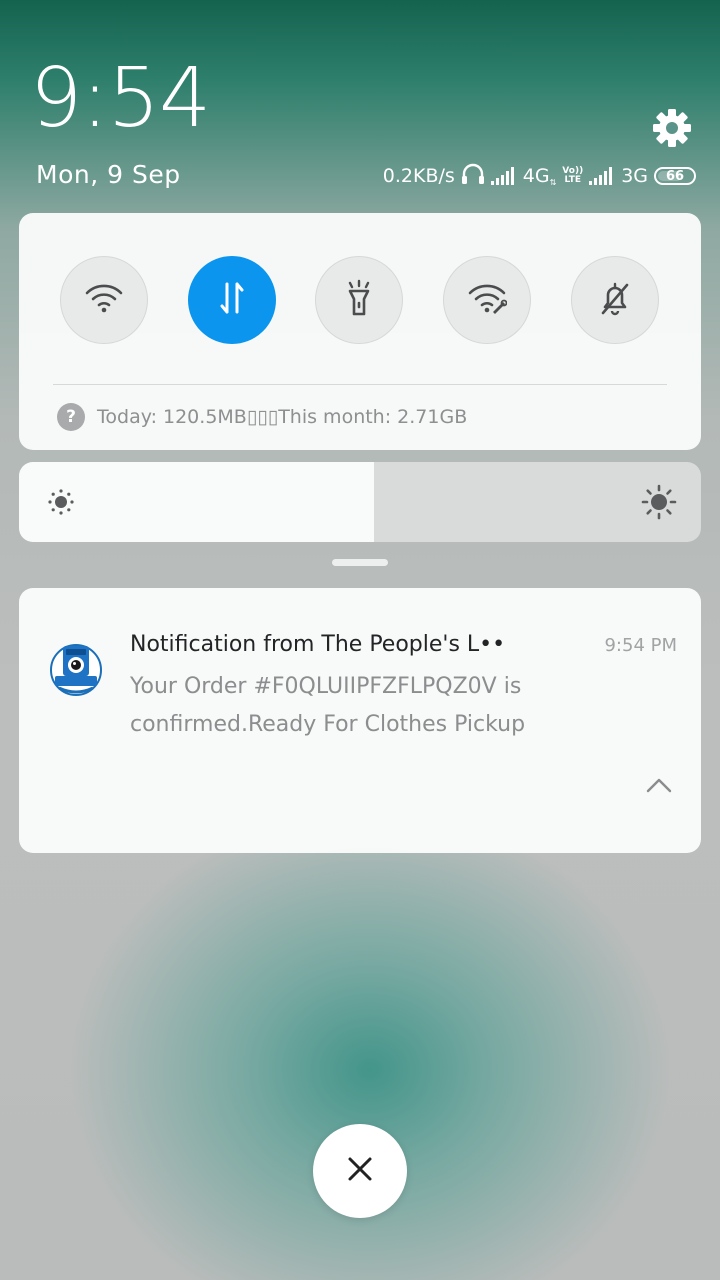  Describe the element at coordinates (640, 645) in the screenshot. I see `notification-time: 9:54 PM` at that location.